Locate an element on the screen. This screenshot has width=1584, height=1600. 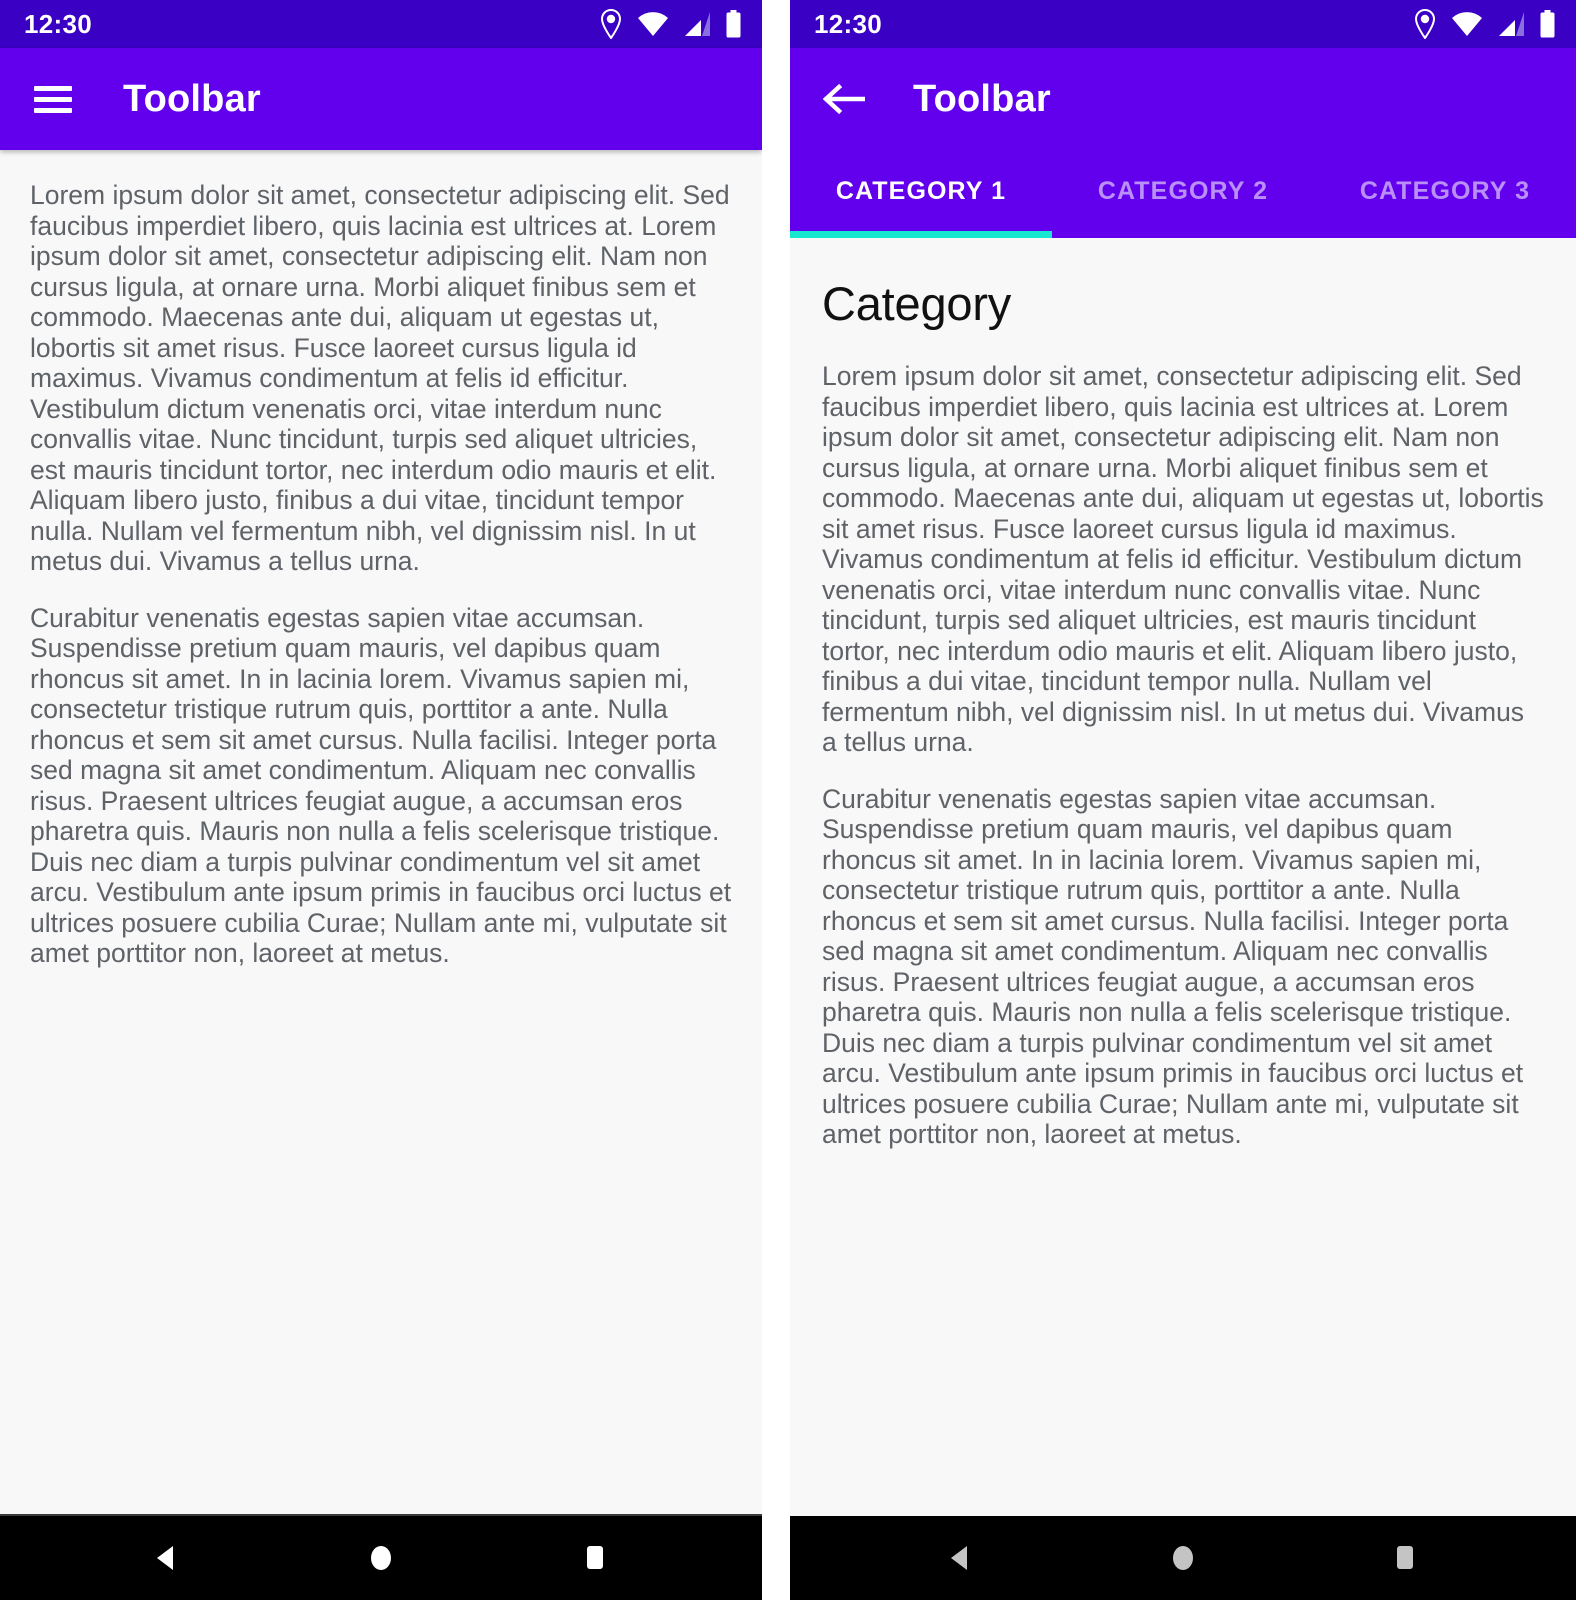
hamburger-menu-button is located at coordinates (53, 99).